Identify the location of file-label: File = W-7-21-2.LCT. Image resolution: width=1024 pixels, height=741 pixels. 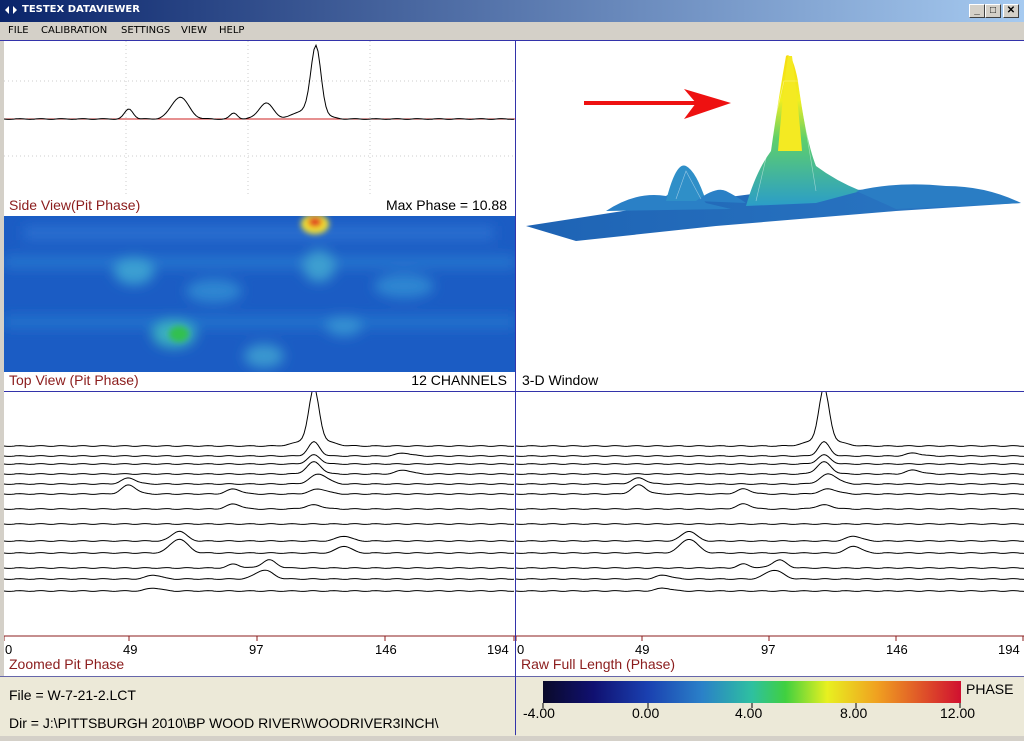
(72, 695).